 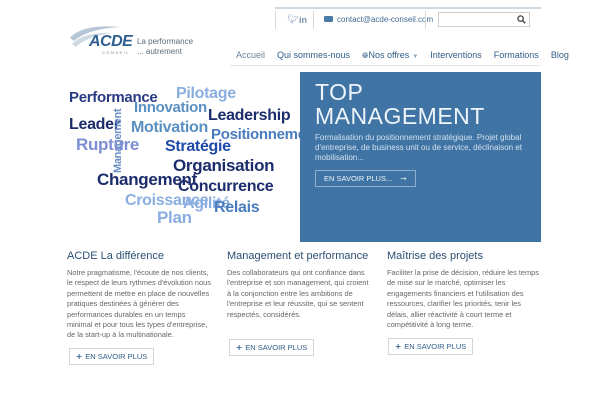 I want to click on nav-divider, so click(x=385, y=65).